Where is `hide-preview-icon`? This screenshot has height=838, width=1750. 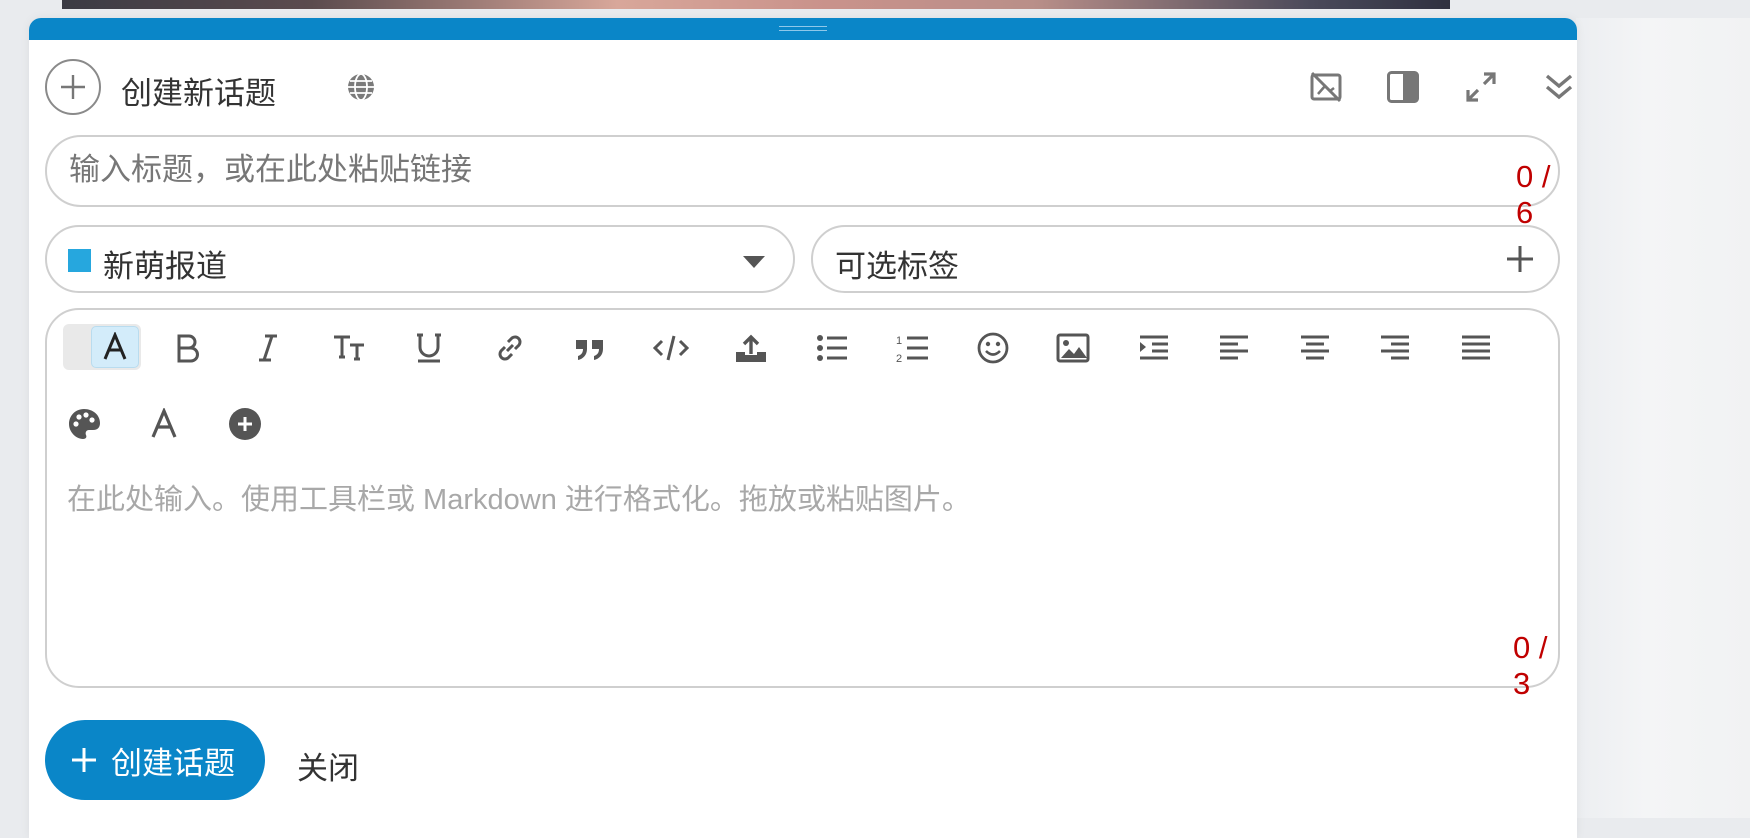 hide-preview-icon is located at coordinates (1326, 87).